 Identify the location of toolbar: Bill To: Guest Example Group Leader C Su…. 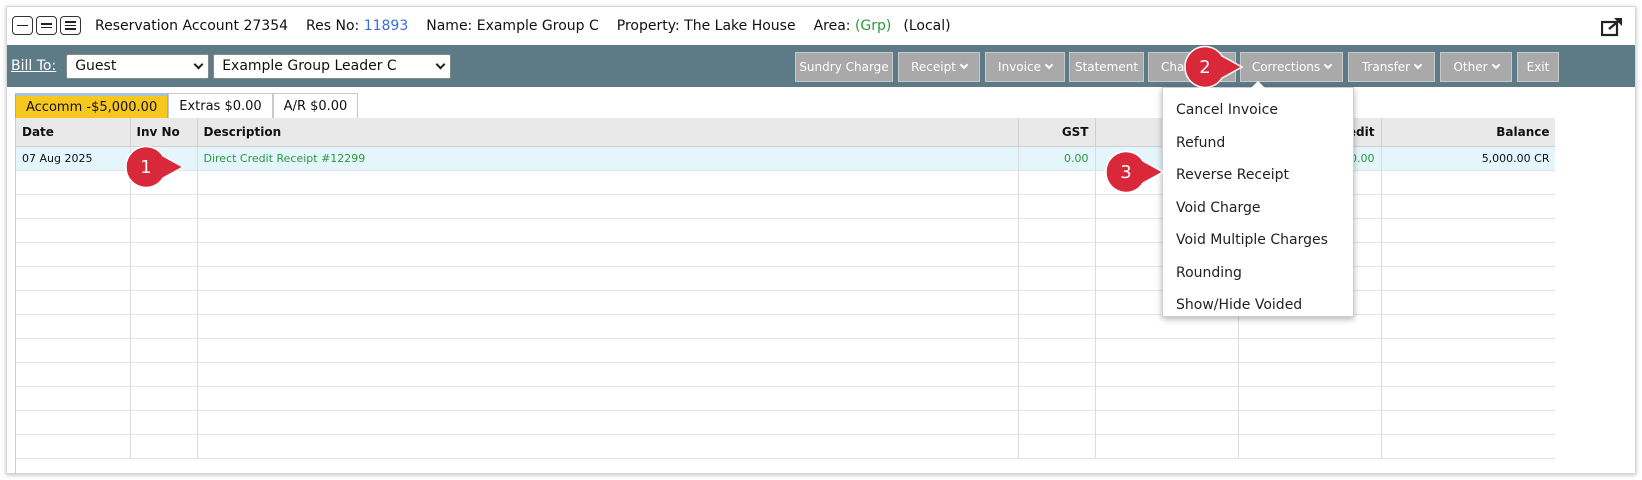
(821, 66).